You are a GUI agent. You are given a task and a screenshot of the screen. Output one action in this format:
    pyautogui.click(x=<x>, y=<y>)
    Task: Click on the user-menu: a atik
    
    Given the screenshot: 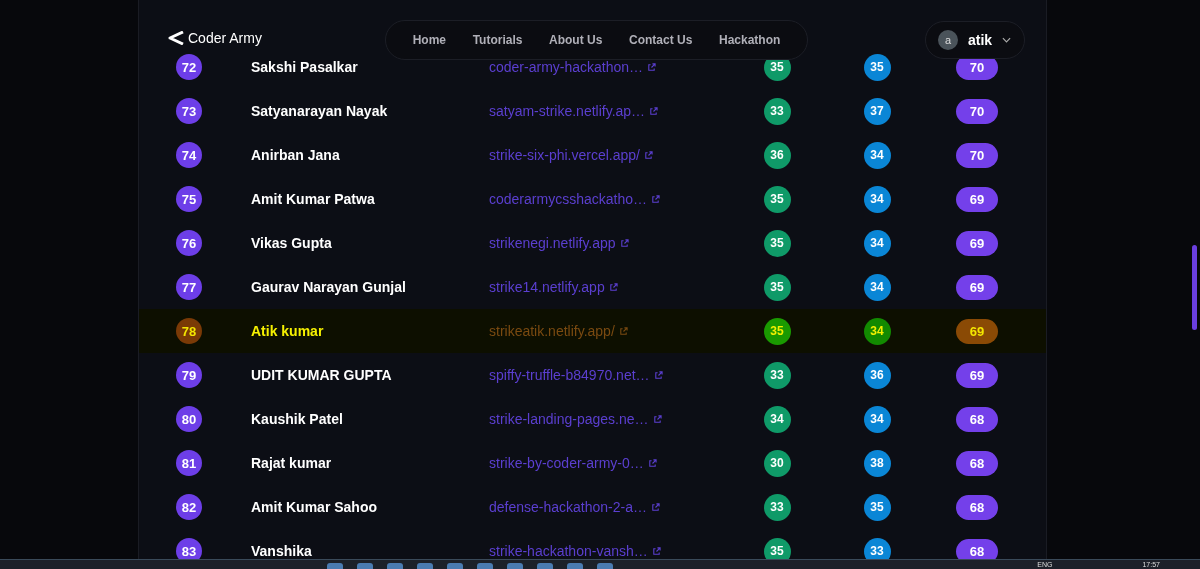 What is the action you would take?
    pyautogui.click(x=975, y=40)
    